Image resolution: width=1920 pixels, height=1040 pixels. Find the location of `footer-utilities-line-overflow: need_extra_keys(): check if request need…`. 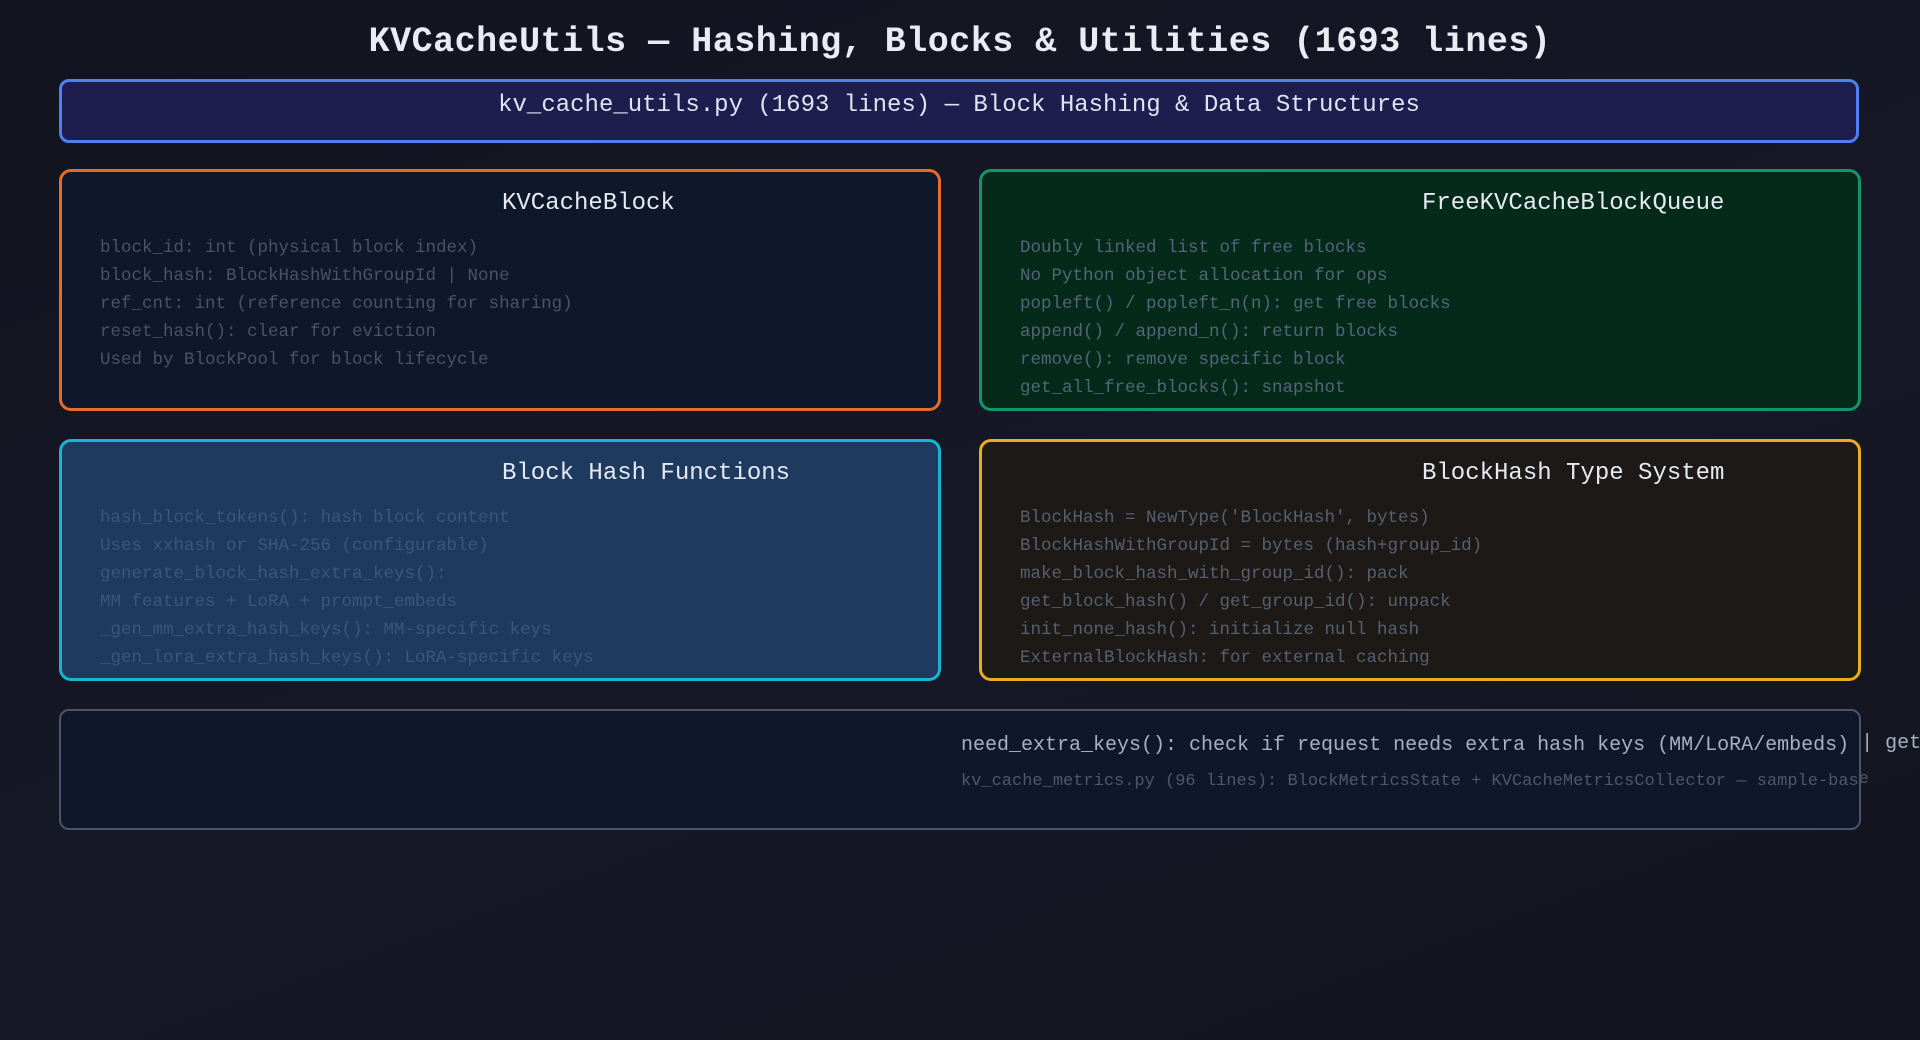

footer-utilities-line-overflow: need_extra_keys(): check if request need… is located at coordinates (1890, 743).